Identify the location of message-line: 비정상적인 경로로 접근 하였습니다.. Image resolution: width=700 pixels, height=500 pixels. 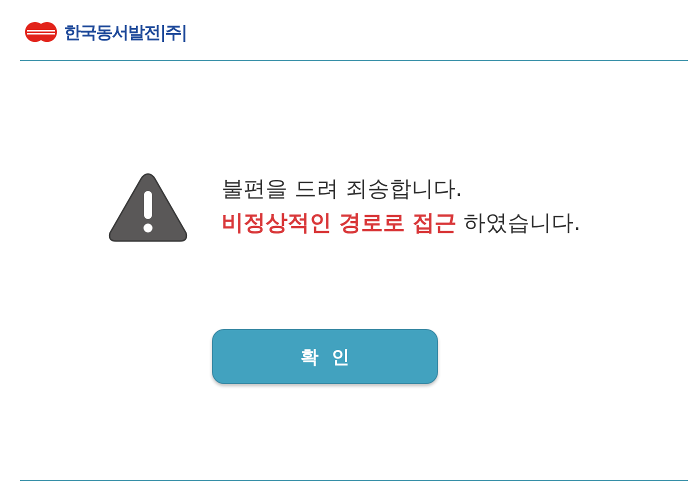
(401, 224).